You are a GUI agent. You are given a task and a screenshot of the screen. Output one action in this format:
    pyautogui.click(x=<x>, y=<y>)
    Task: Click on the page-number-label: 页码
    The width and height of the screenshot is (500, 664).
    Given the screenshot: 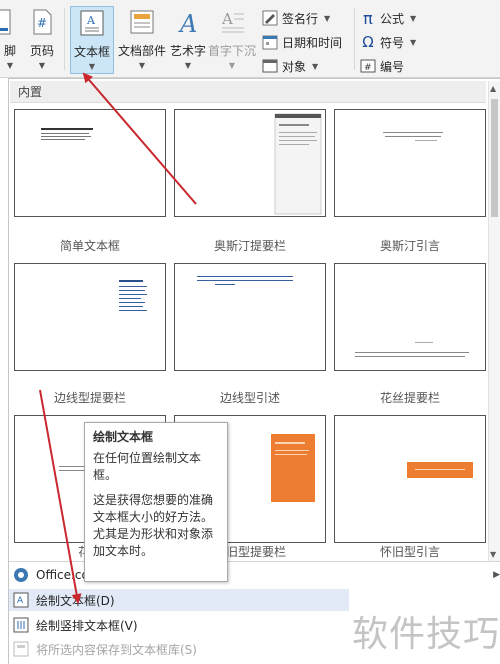 What is the action you would take?
    pyautogui.click(x=41, y=51)
    